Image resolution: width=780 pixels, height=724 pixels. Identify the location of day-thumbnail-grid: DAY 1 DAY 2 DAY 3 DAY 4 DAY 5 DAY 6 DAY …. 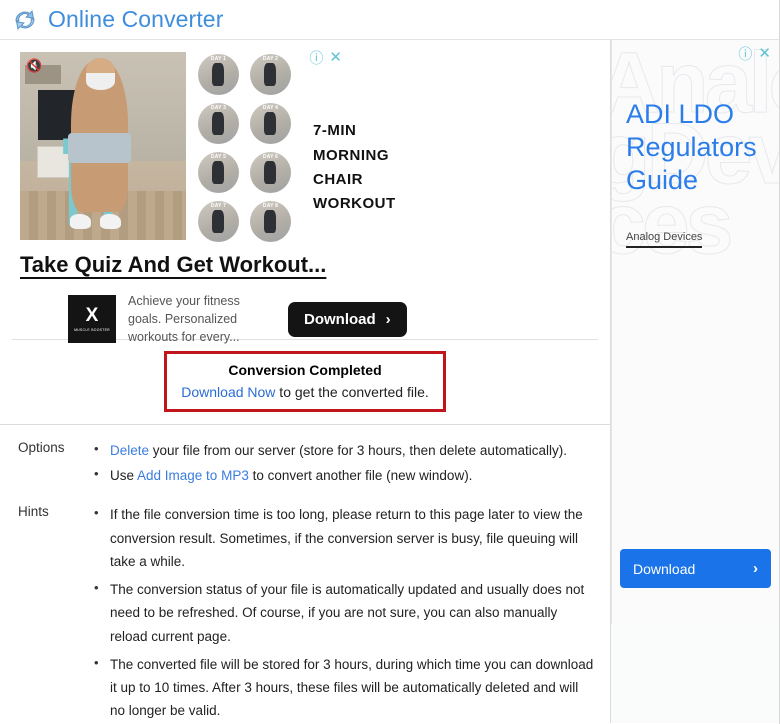
(244, 148).